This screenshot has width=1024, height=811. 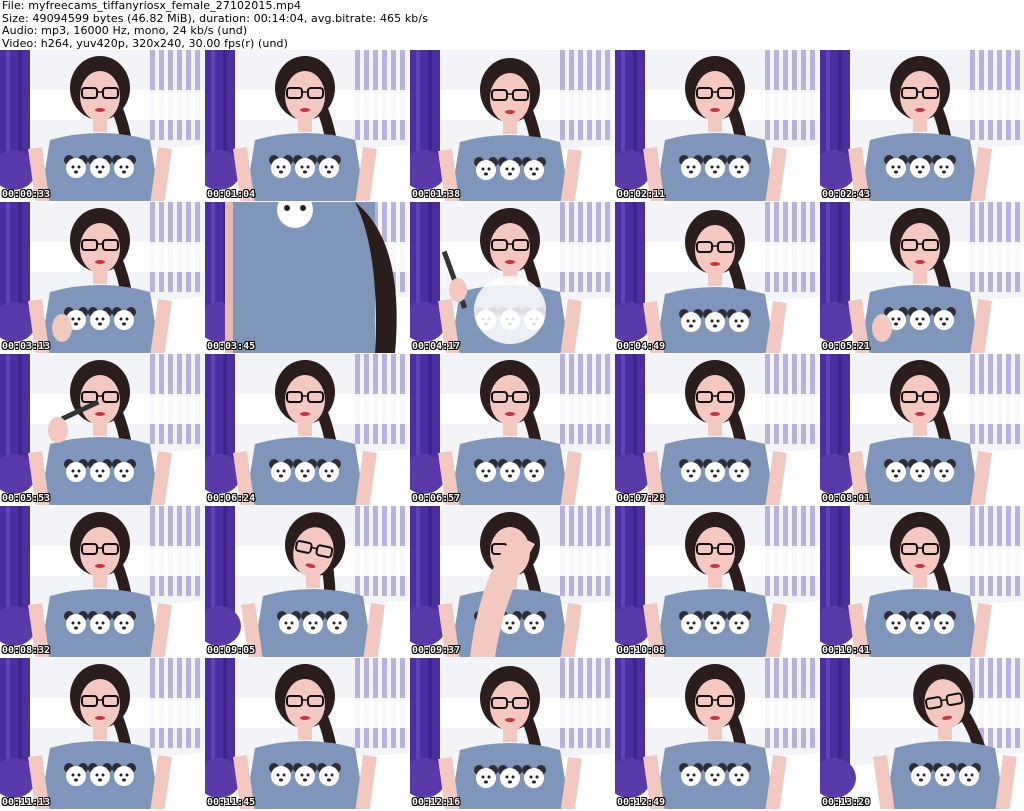 I want to click on video-thumbnail: 00:00:33, so click(x=102, y=125).